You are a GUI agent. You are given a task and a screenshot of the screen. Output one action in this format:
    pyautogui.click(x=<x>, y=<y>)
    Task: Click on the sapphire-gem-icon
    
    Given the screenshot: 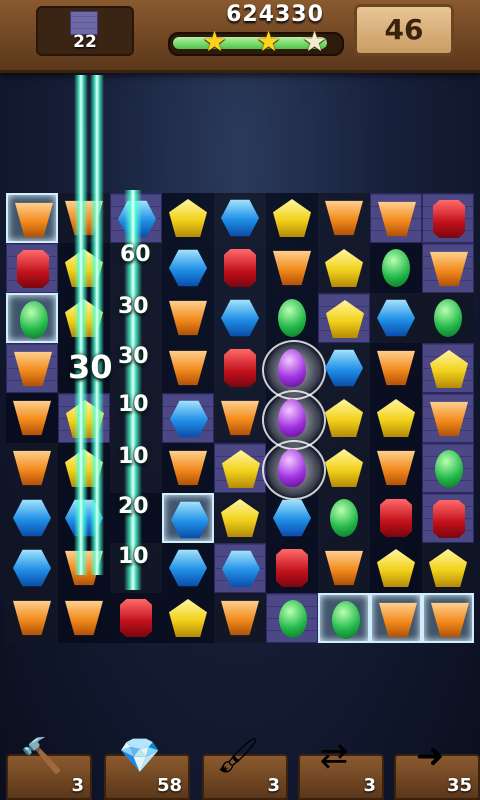 What is the action you would take?
    pyautogui.click(x=344, y=368)
    